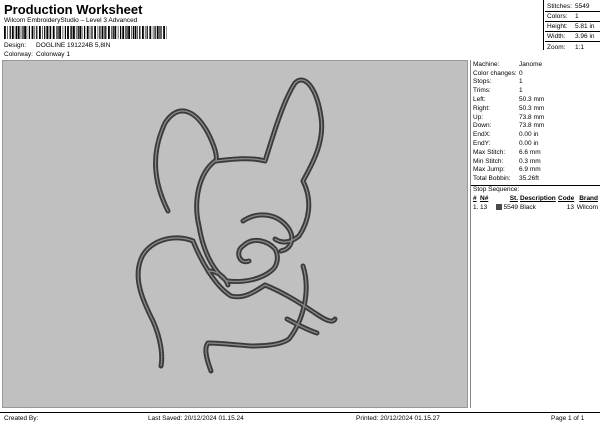 The image size is (600, 424). I want to click on machine-value: 6.6 mm, so click(530, 152).